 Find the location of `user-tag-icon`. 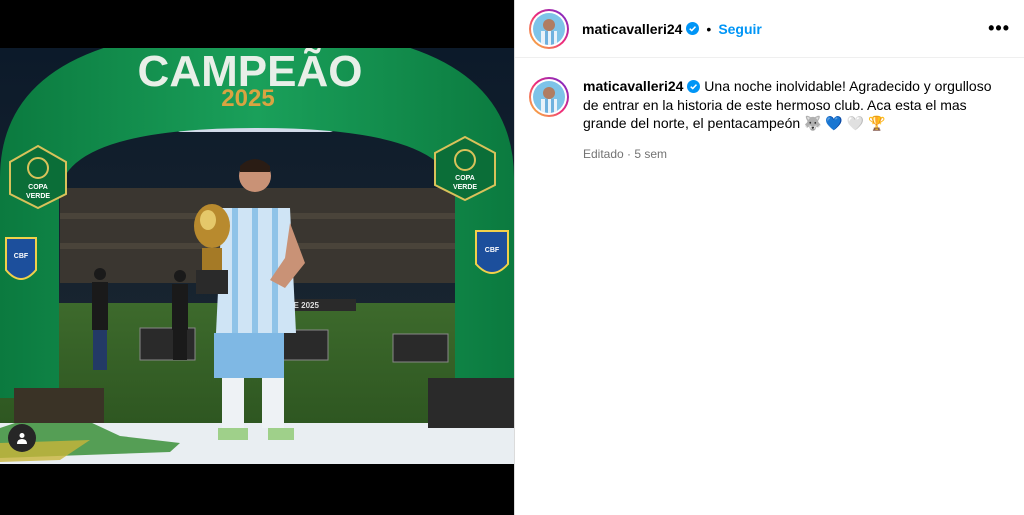

user-tag-icon is located at coordinates (22, 438).